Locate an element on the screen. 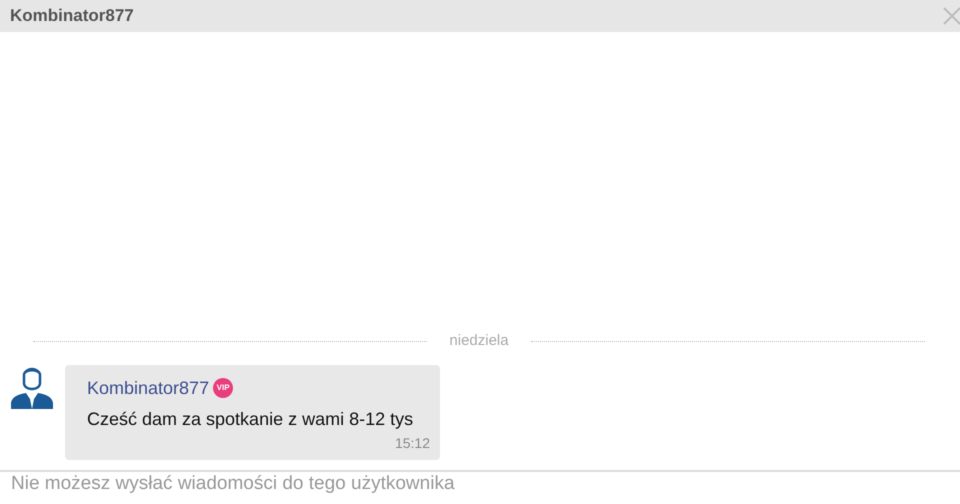 The height and width of the screenshot is (504, 960). vip-badge: VIP is located at coordinates (223, 388).